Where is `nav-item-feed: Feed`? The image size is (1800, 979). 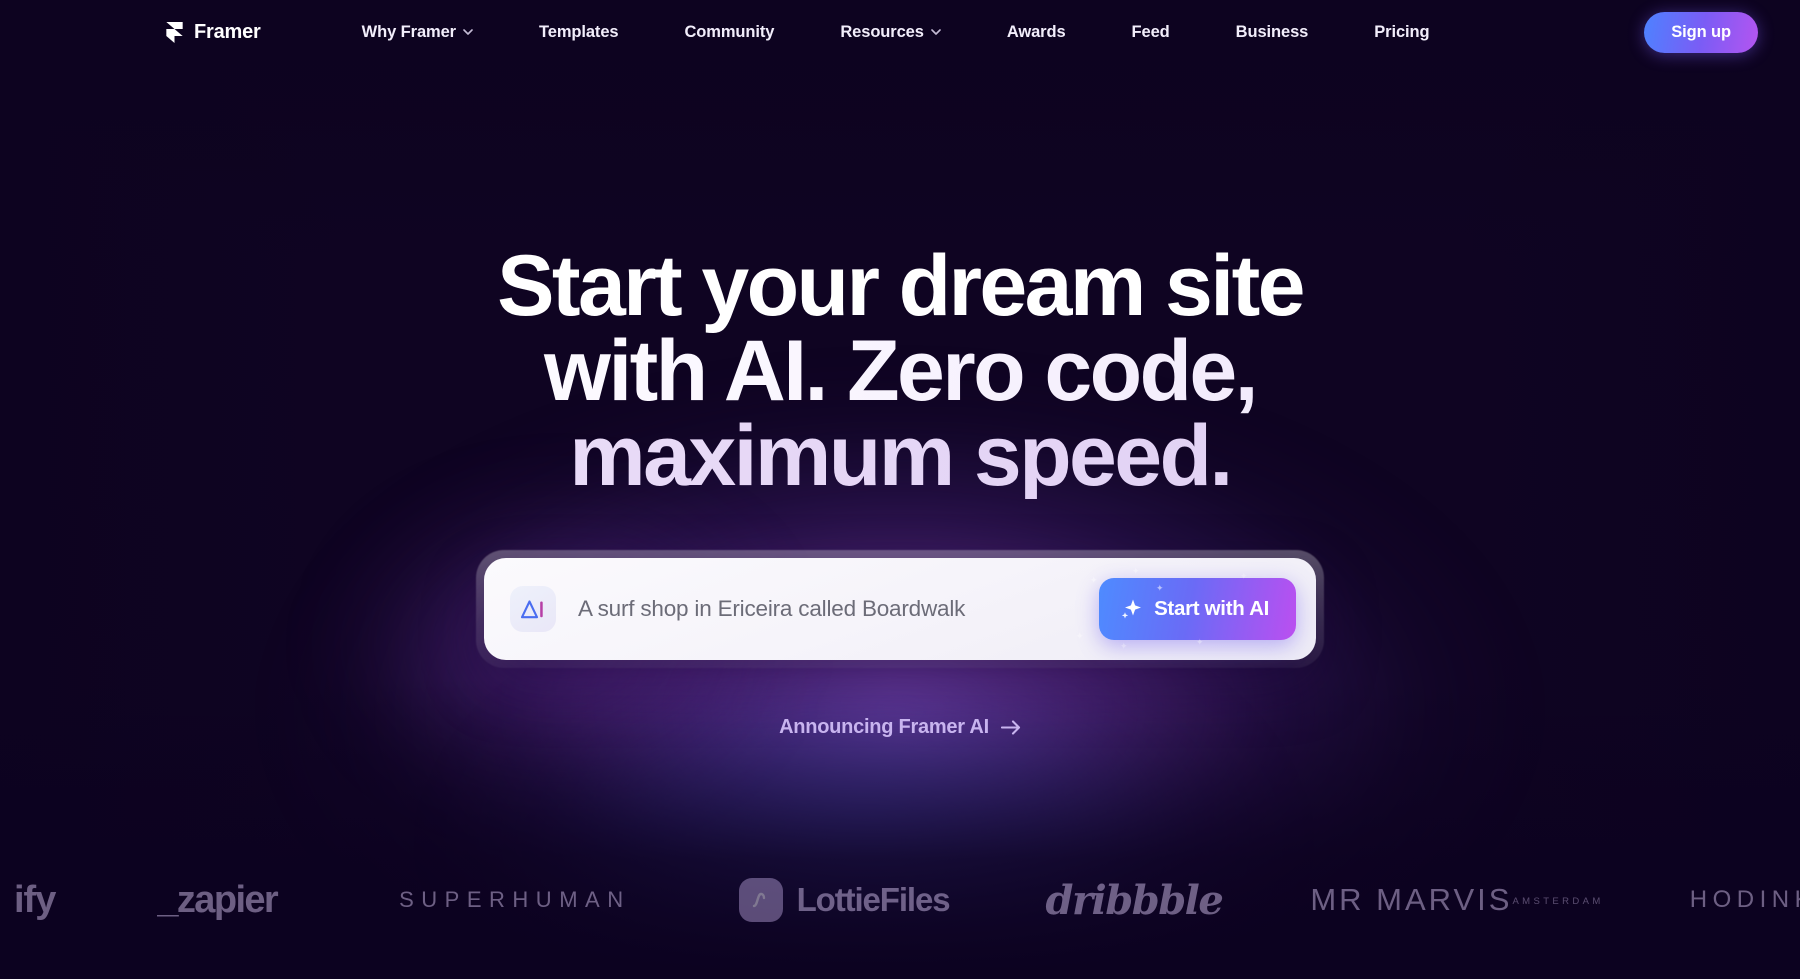 nav-item-feed: Feed is located at coordinates (1151, 32).